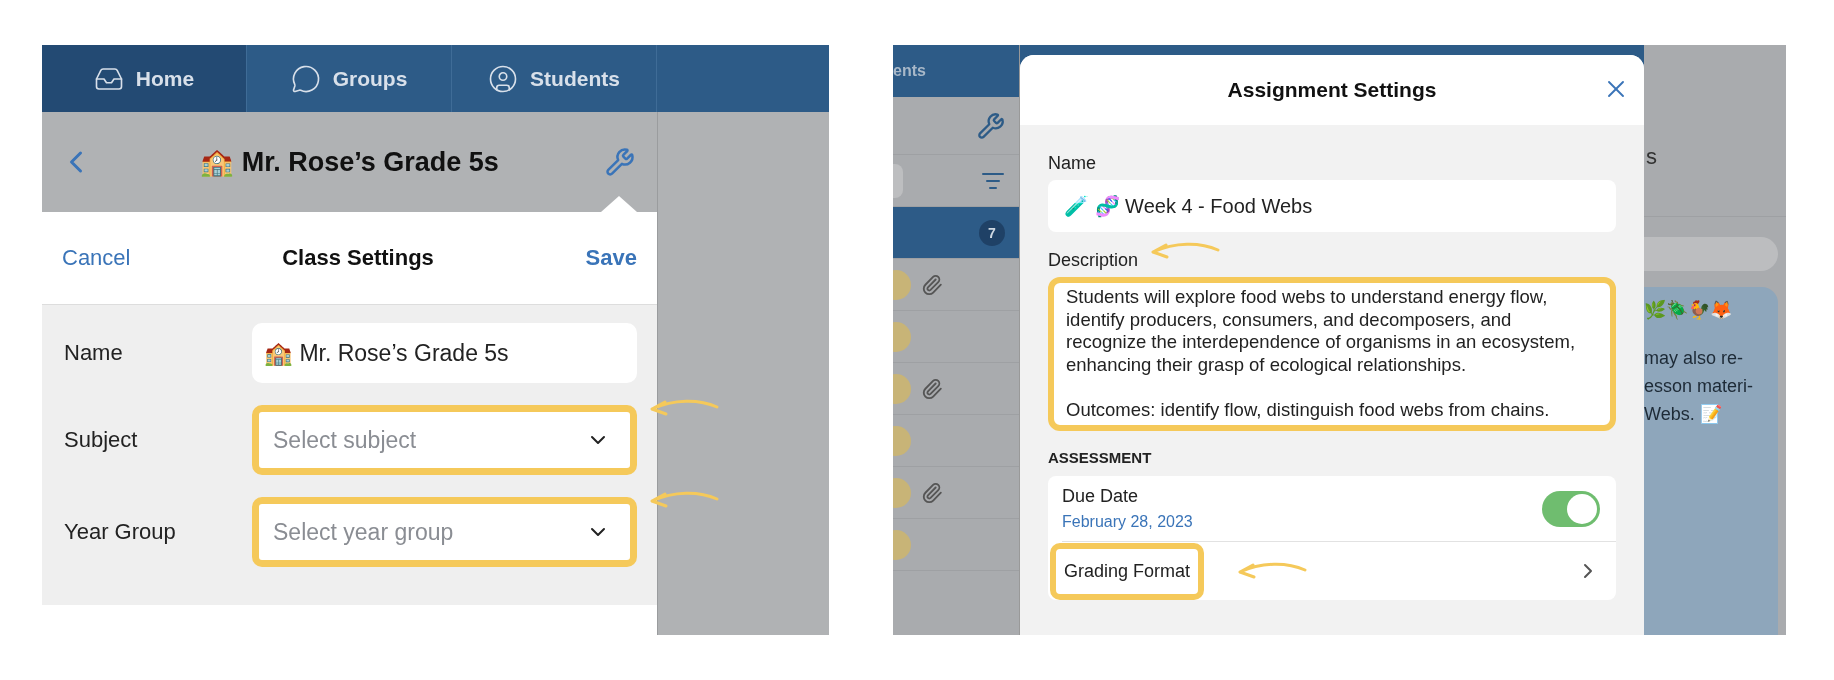  What do you see at coordinates (1332, 206) in the screenshot?
I see `input-field: 🧪 🧬 Week 4 - Food Webs` at bounding box center [1332, 206].